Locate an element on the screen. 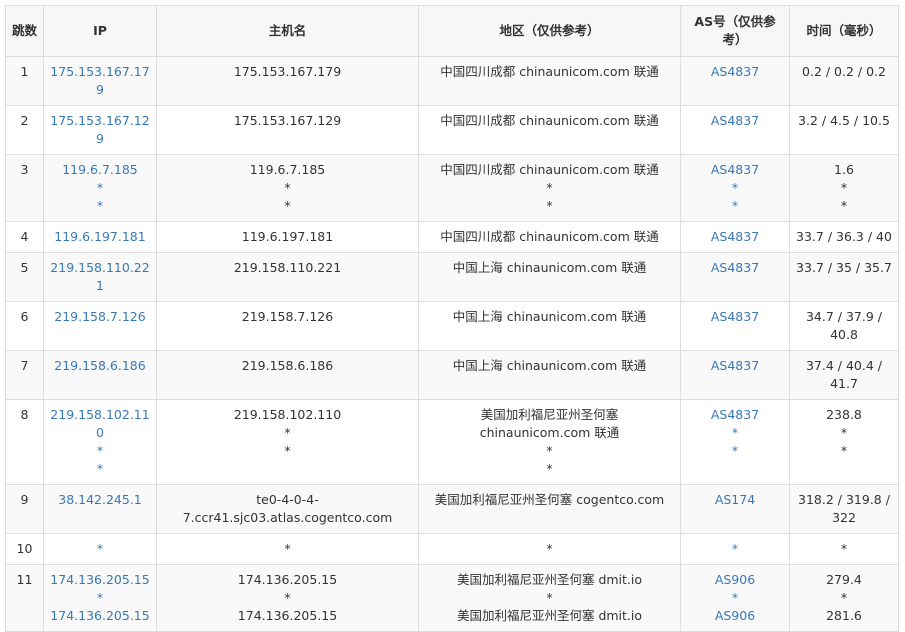 This screenshot has height=632, width=905. time-cell: * is located at coordinates (844, 549).